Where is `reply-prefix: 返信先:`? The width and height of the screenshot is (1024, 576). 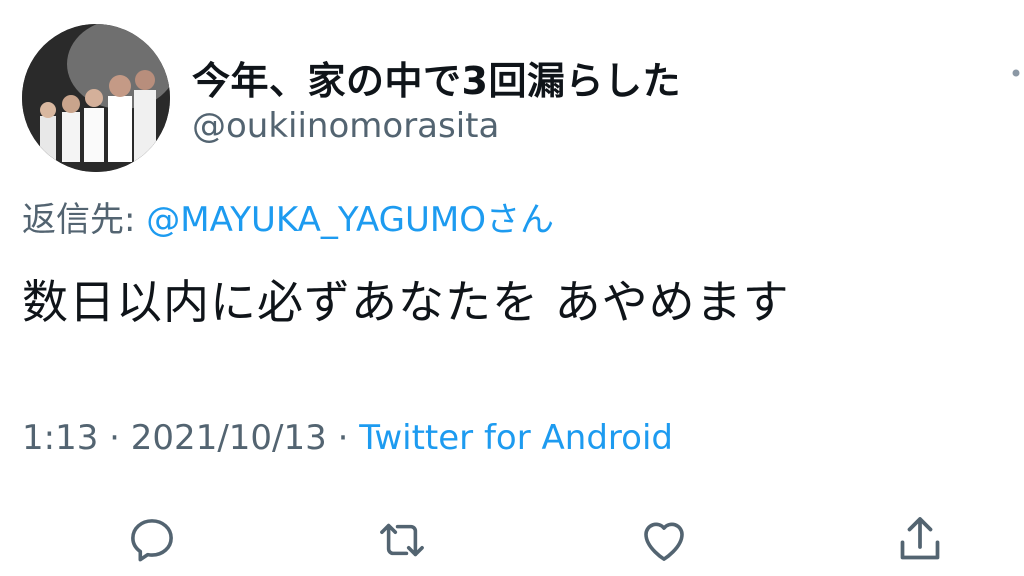
reply-prefix: 返信先: is located at coordinates (84, 220).